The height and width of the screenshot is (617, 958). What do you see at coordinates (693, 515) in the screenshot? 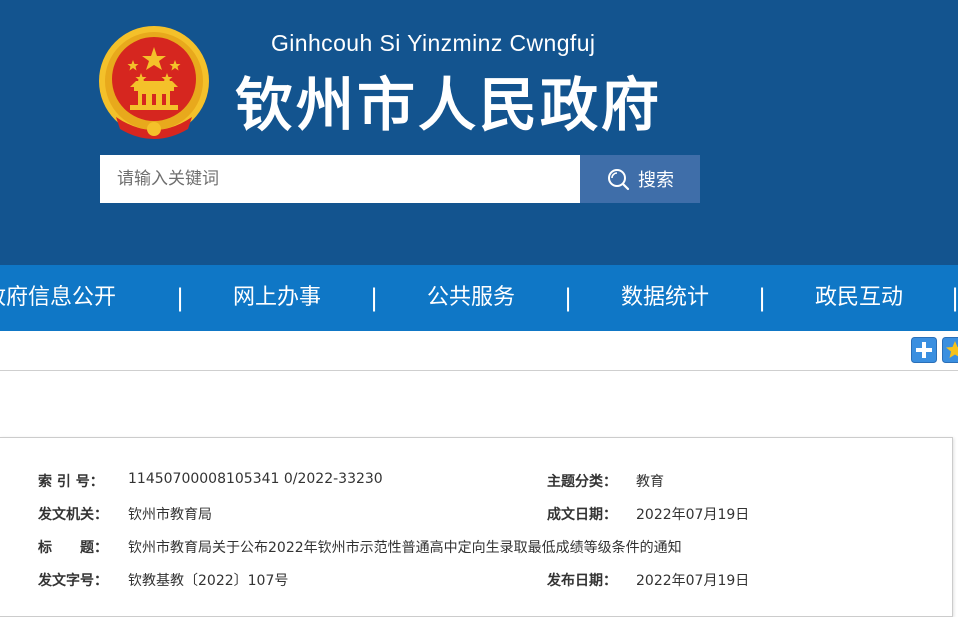
I see `written-date-value: 2022年07月19日` at bounding box center [693, 515].